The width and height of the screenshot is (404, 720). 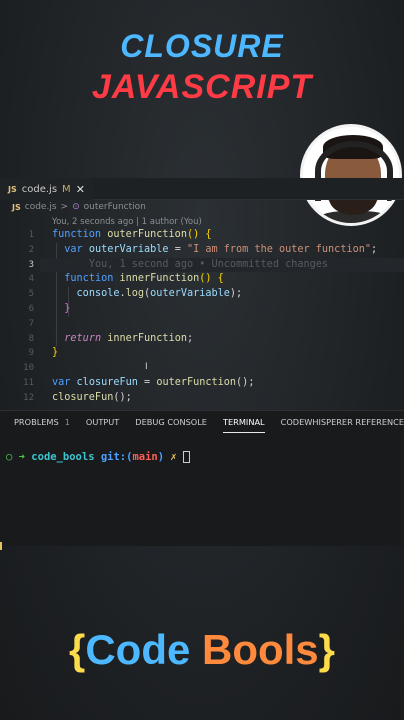 I want to click on close-tab-icon: ✕, so click(x=80, y=189).